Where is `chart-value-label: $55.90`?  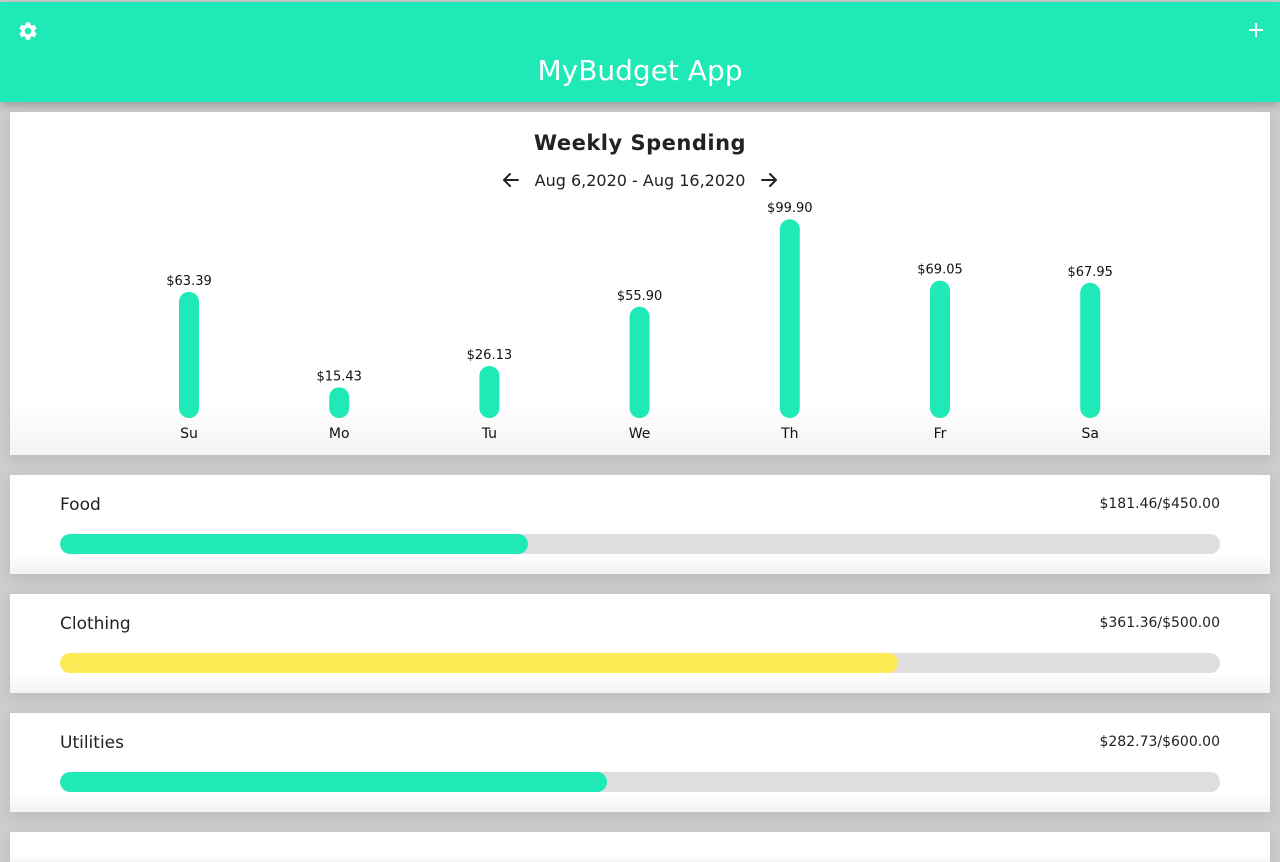 chart-value-label: $55.90 is located at coordinates (640, 296).